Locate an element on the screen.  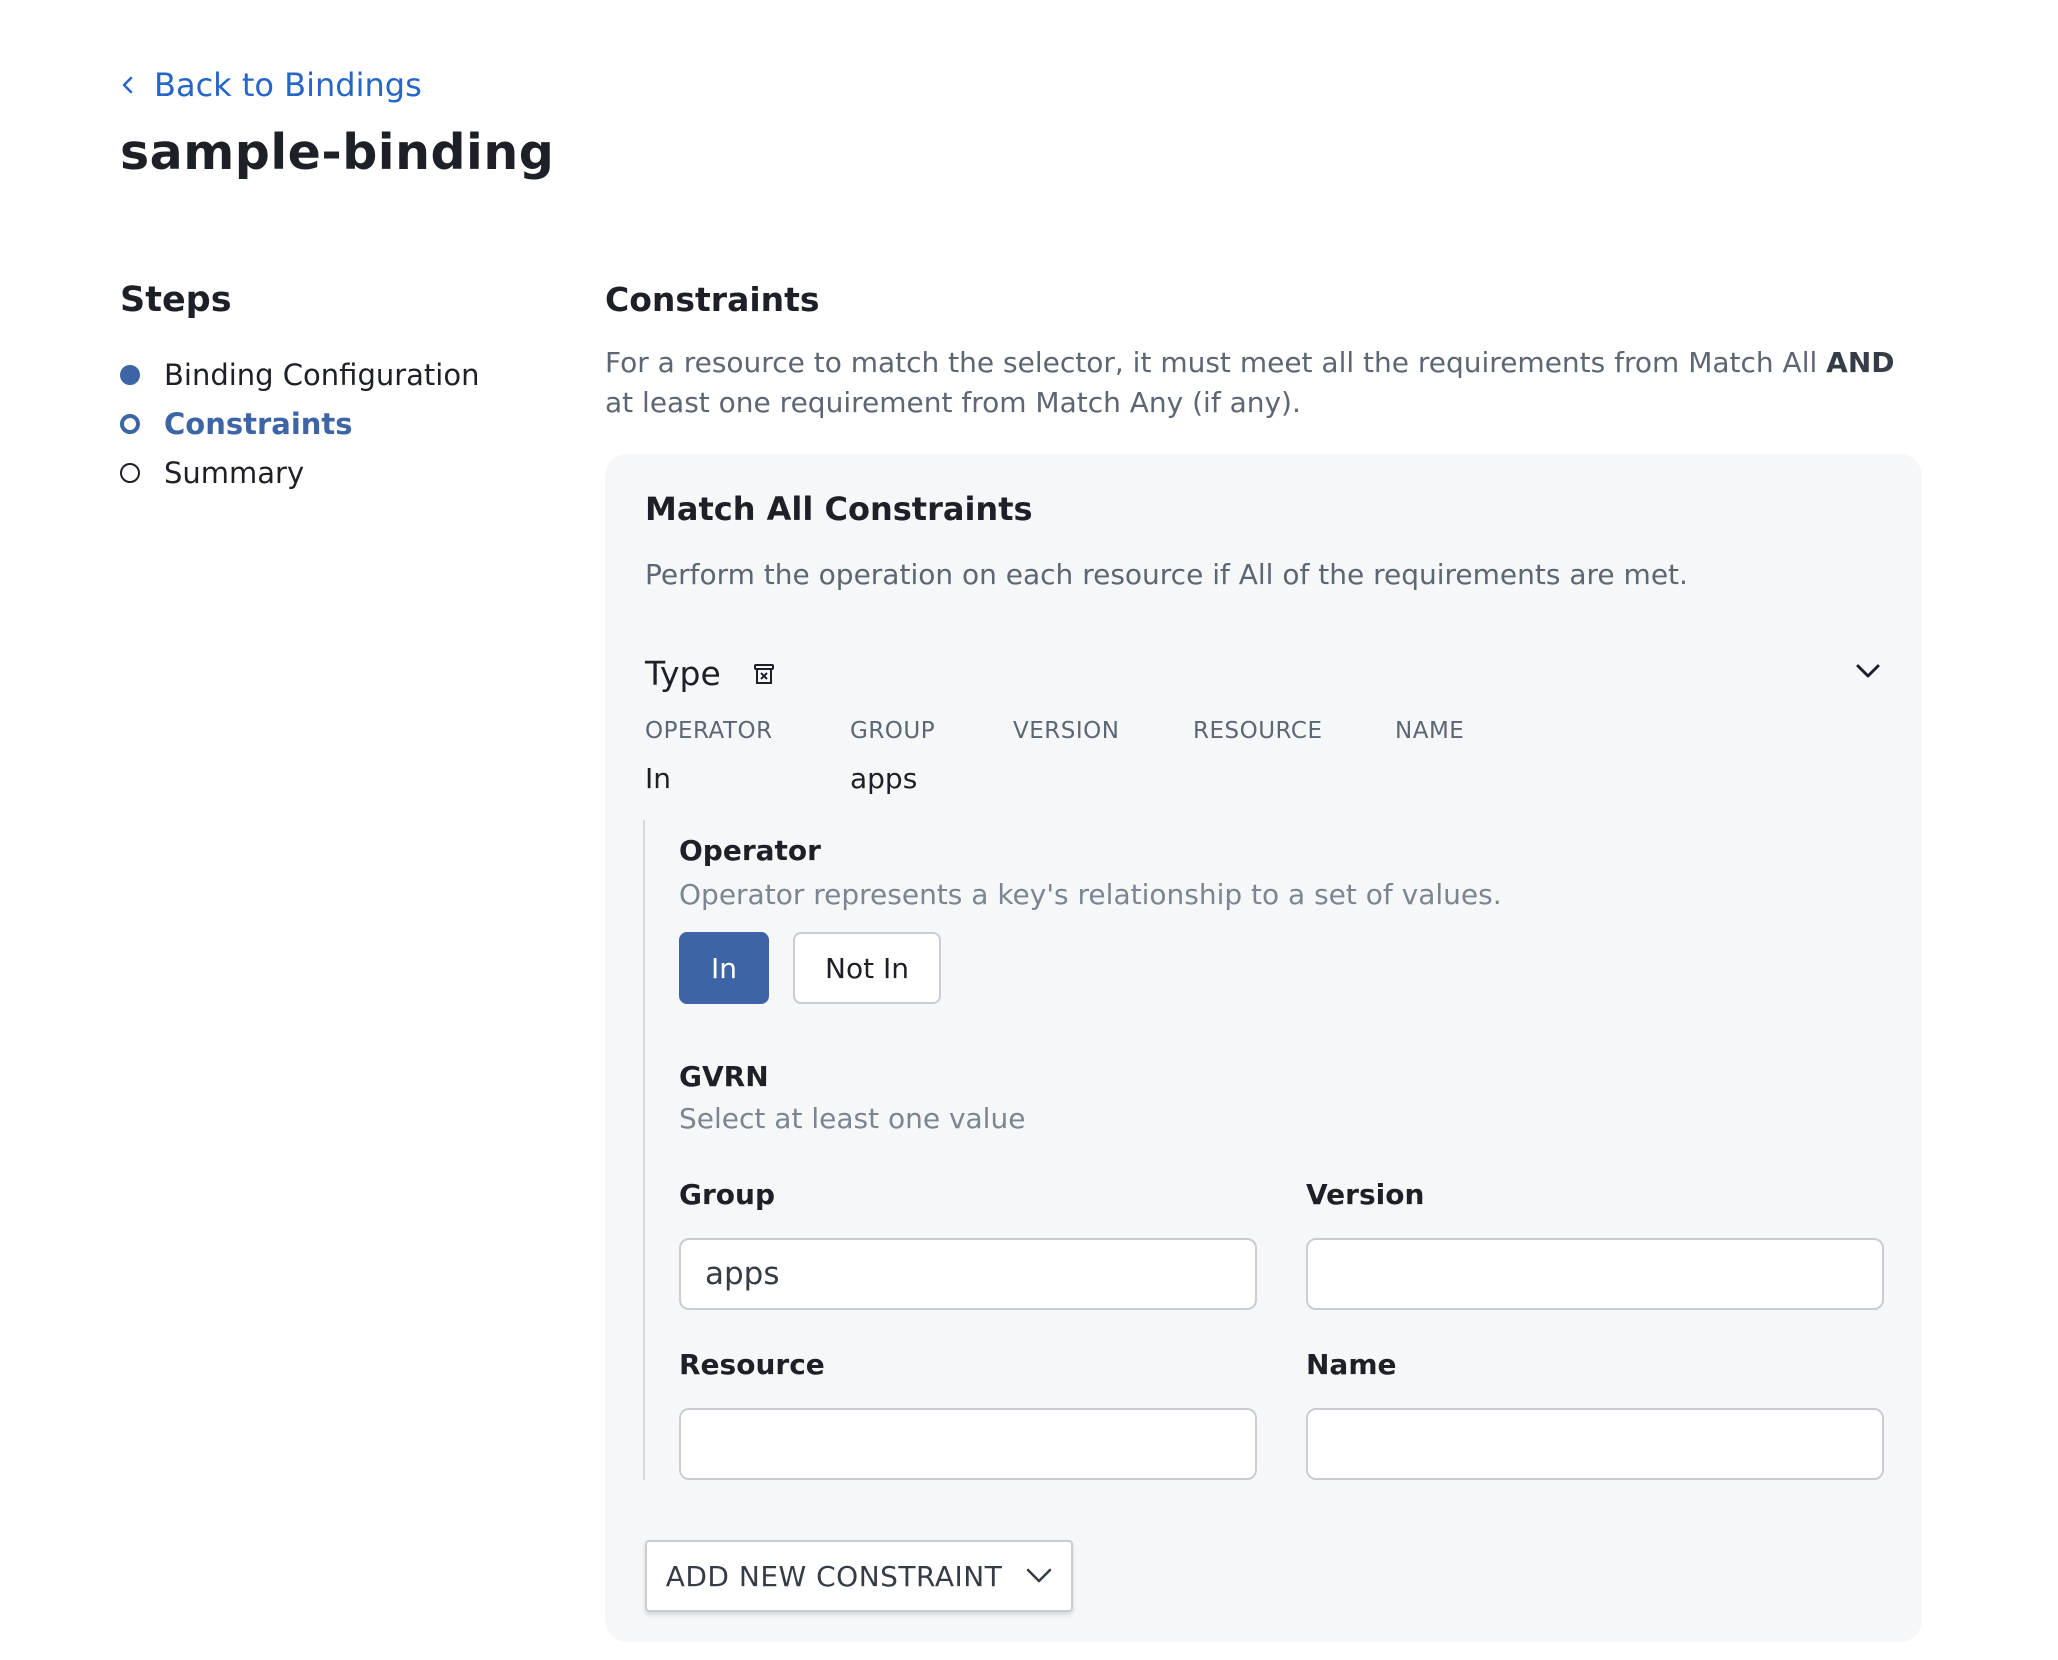
step-binding-configuration: Binding Configuration is located at coordinates (330, 374).